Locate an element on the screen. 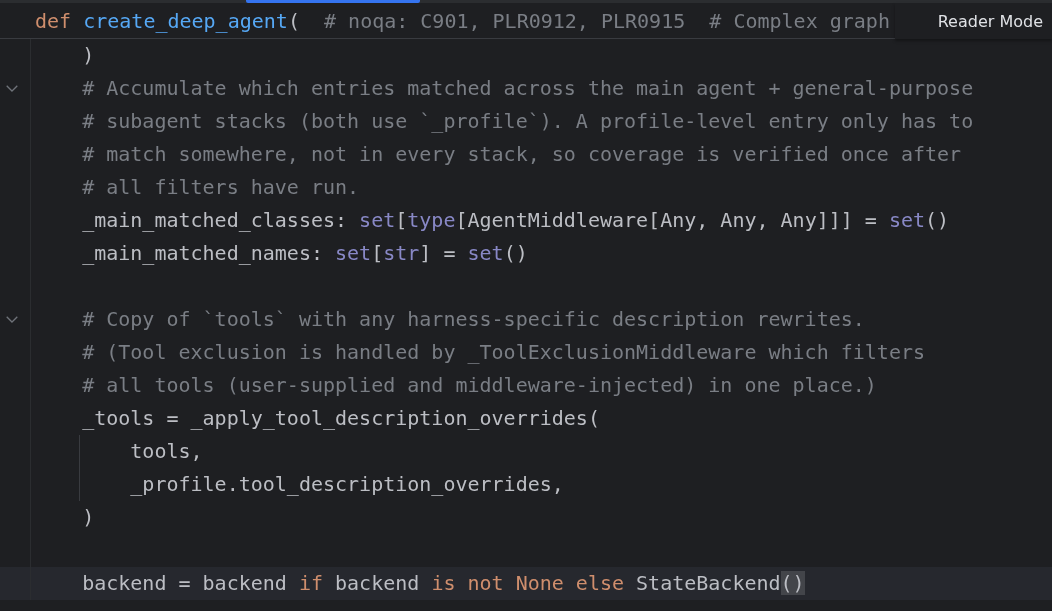  code-line: # match somewhere, not in every stack, so coverage is verified once after is located at coordinates (522, 154).